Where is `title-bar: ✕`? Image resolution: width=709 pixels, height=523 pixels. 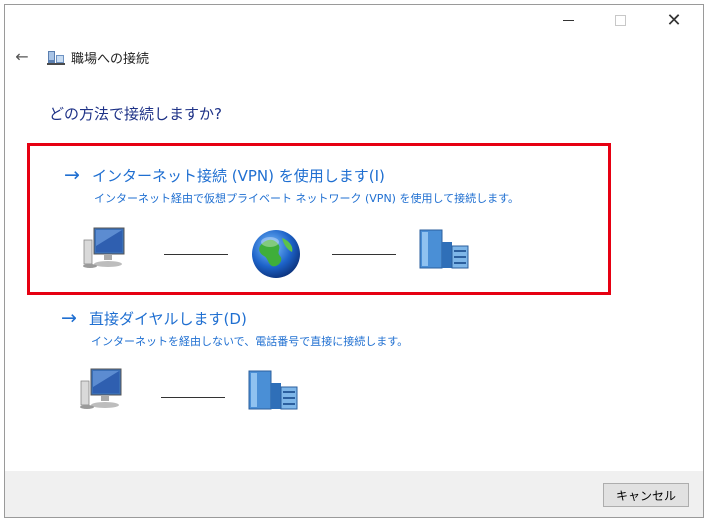 title-bar: ✕ is located at coordinates (354, 21).